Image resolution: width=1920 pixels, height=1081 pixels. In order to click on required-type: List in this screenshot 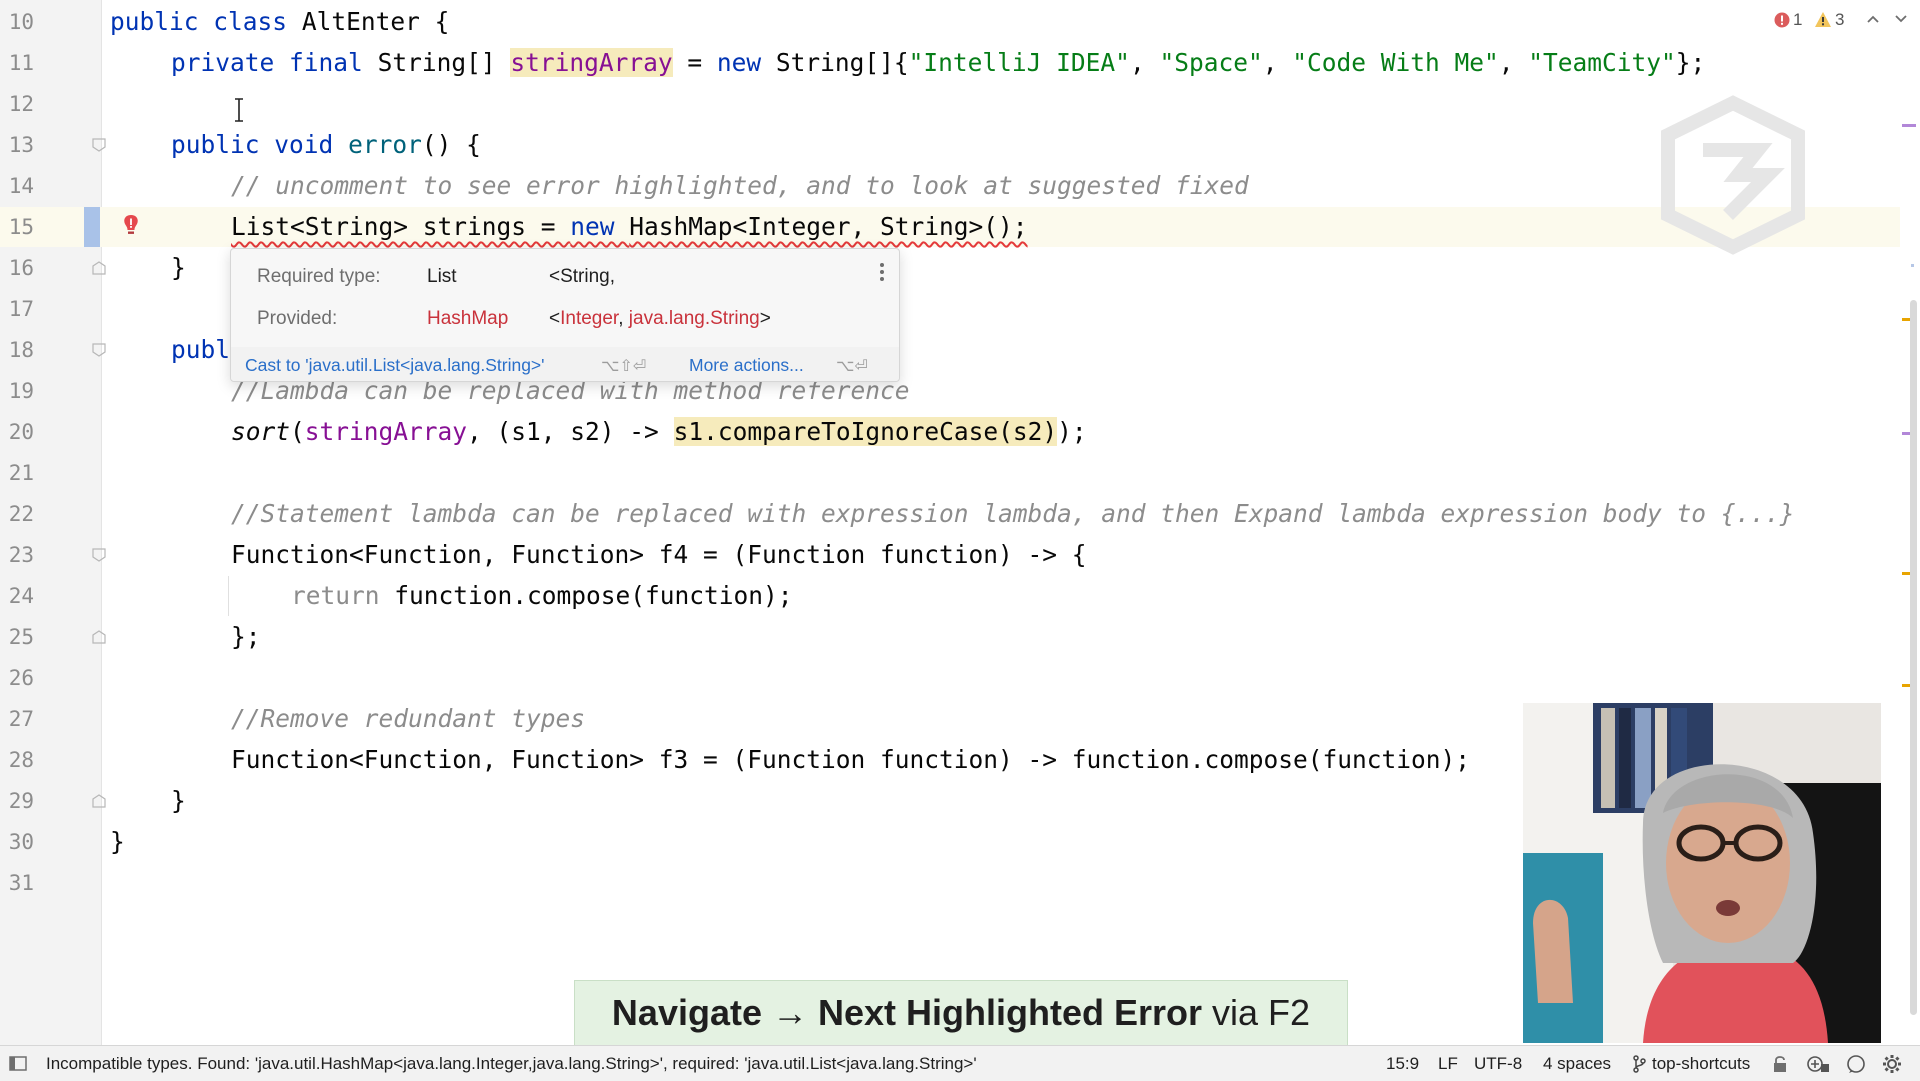, I will do `click(442, 276)`.